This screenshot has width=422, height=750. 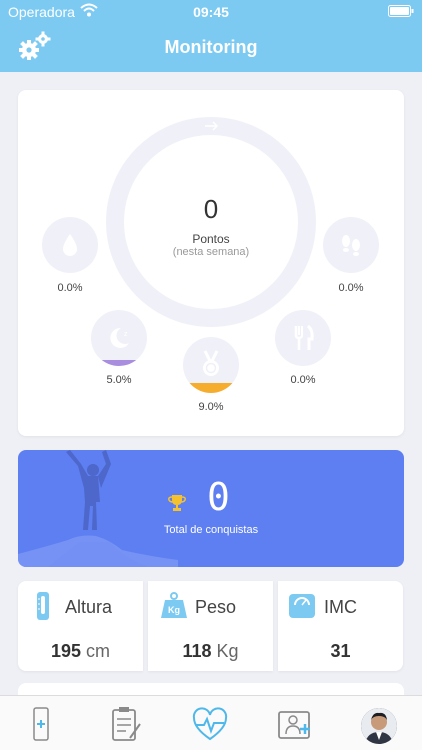 What do you see at coordinates (211, 36) in the screenshot?
I see `header-bar: Operadora 09:45 Monitoring` at bounding box center [211, 36].